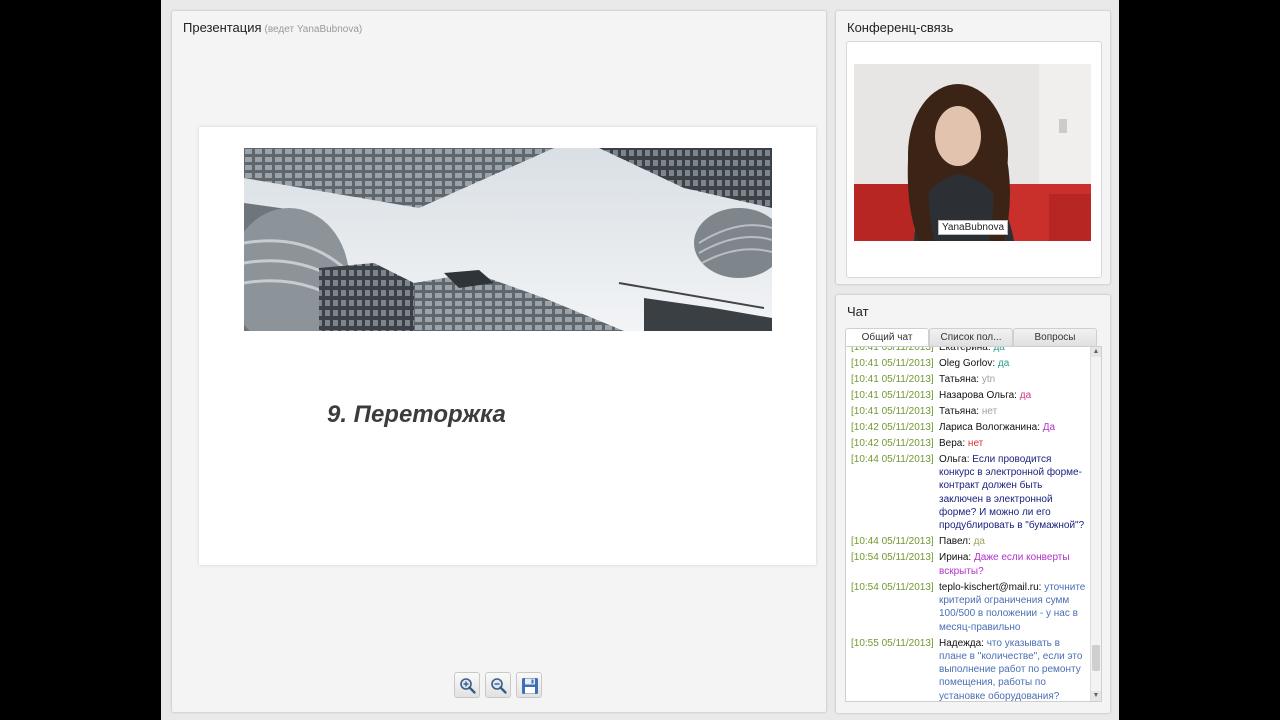 The image size is (1280, 720). I want to click on message-text: ytn, so click(988, 379).